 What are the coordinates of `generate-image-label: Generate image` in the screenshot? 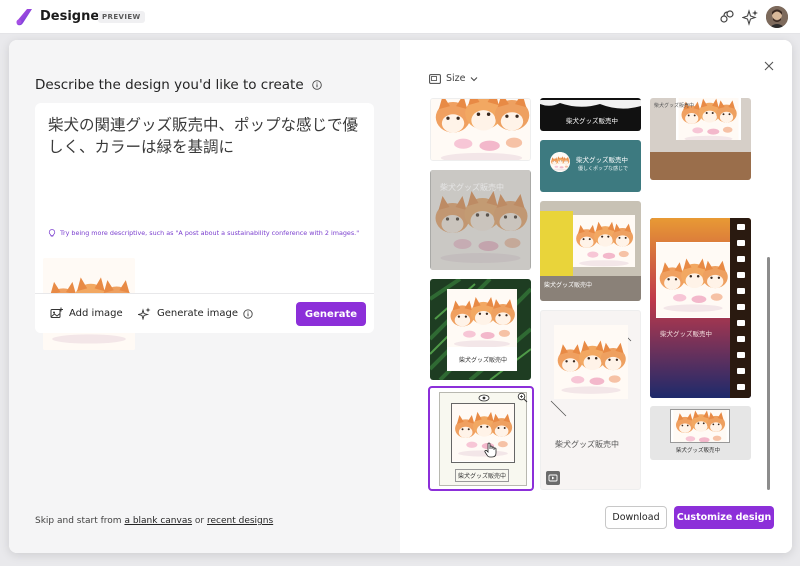 It's located at (198, 313).